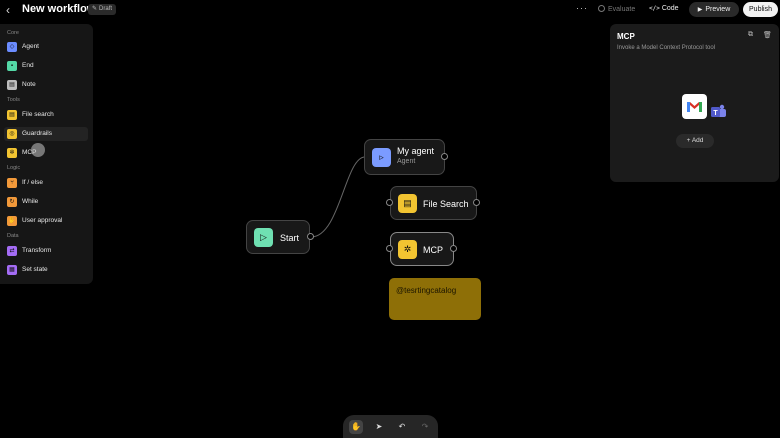  I want to click on start-node: ▷ Start, so click(278, 237).